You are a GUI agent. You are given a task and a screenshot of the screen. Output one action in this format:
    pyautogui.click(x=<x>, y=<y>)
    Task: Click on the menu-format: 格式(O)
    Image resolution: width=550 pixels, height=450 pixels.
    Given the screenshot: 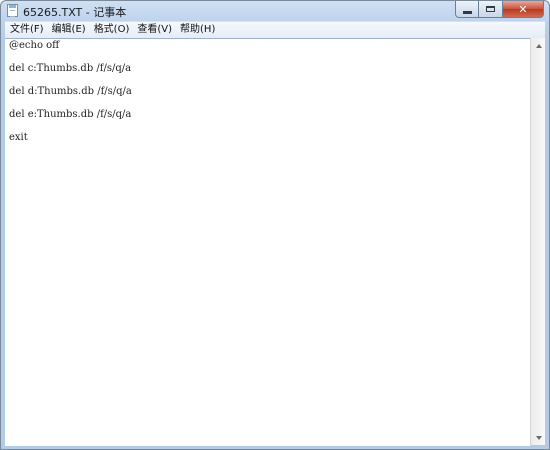 What is the action you would take?
    pyautogui.click(x=112, y=30)
    